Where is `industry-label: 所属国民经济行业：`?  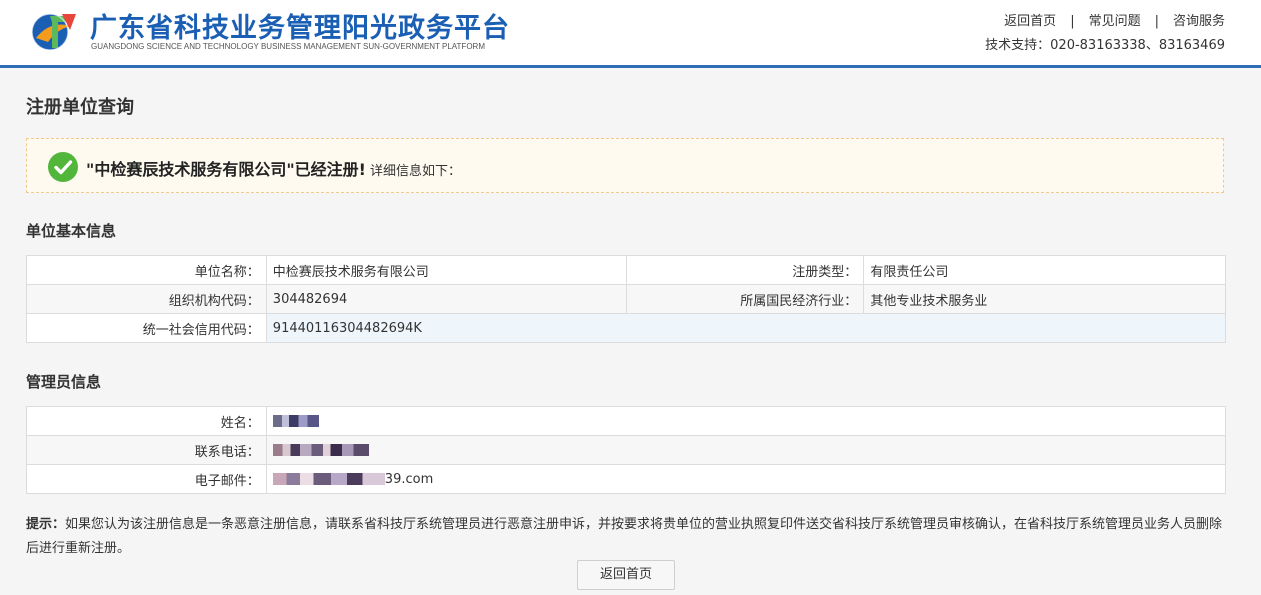
industry-label: 所属国民经济行业： is located at coordinates (745, 299).